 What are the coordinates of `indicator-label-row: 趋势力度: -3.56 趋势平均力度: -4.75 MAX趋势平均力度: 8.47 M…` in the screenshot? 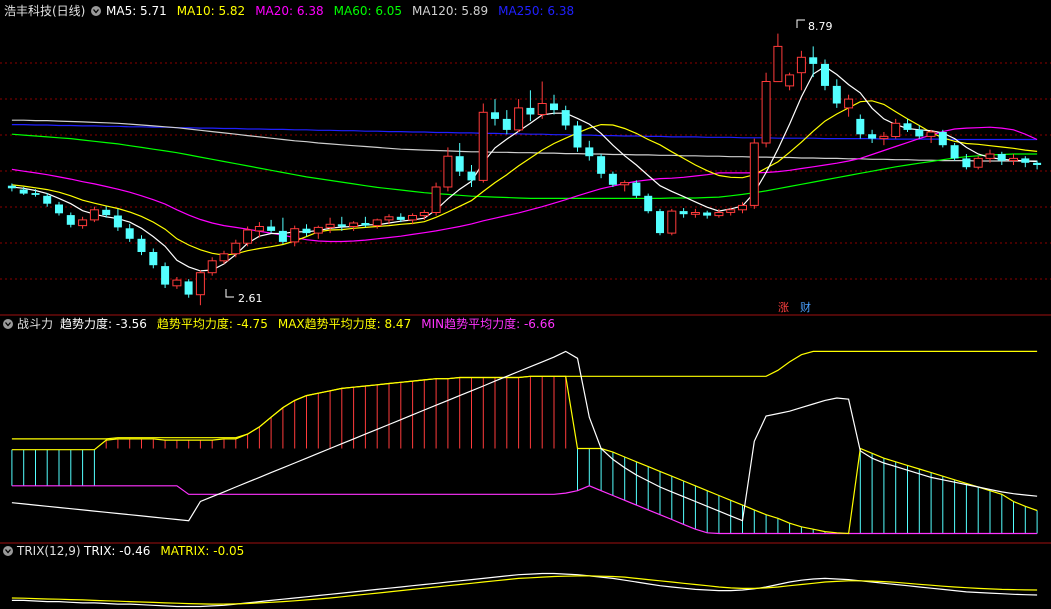 It's located at (307, 323).